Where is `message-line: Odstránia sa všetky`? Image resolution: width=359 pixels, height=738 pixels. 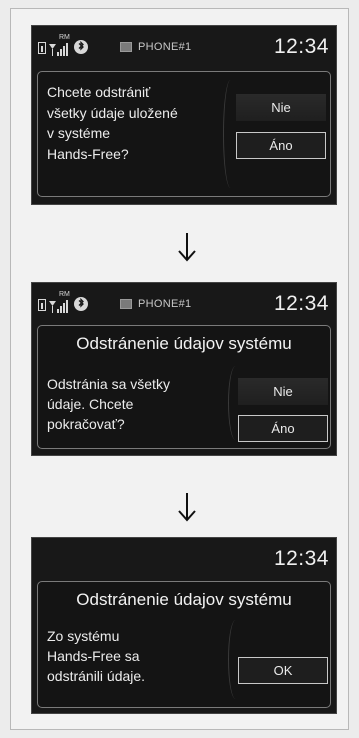 message-line: Odstránia sa všetky is located at coordinates (108, 384).